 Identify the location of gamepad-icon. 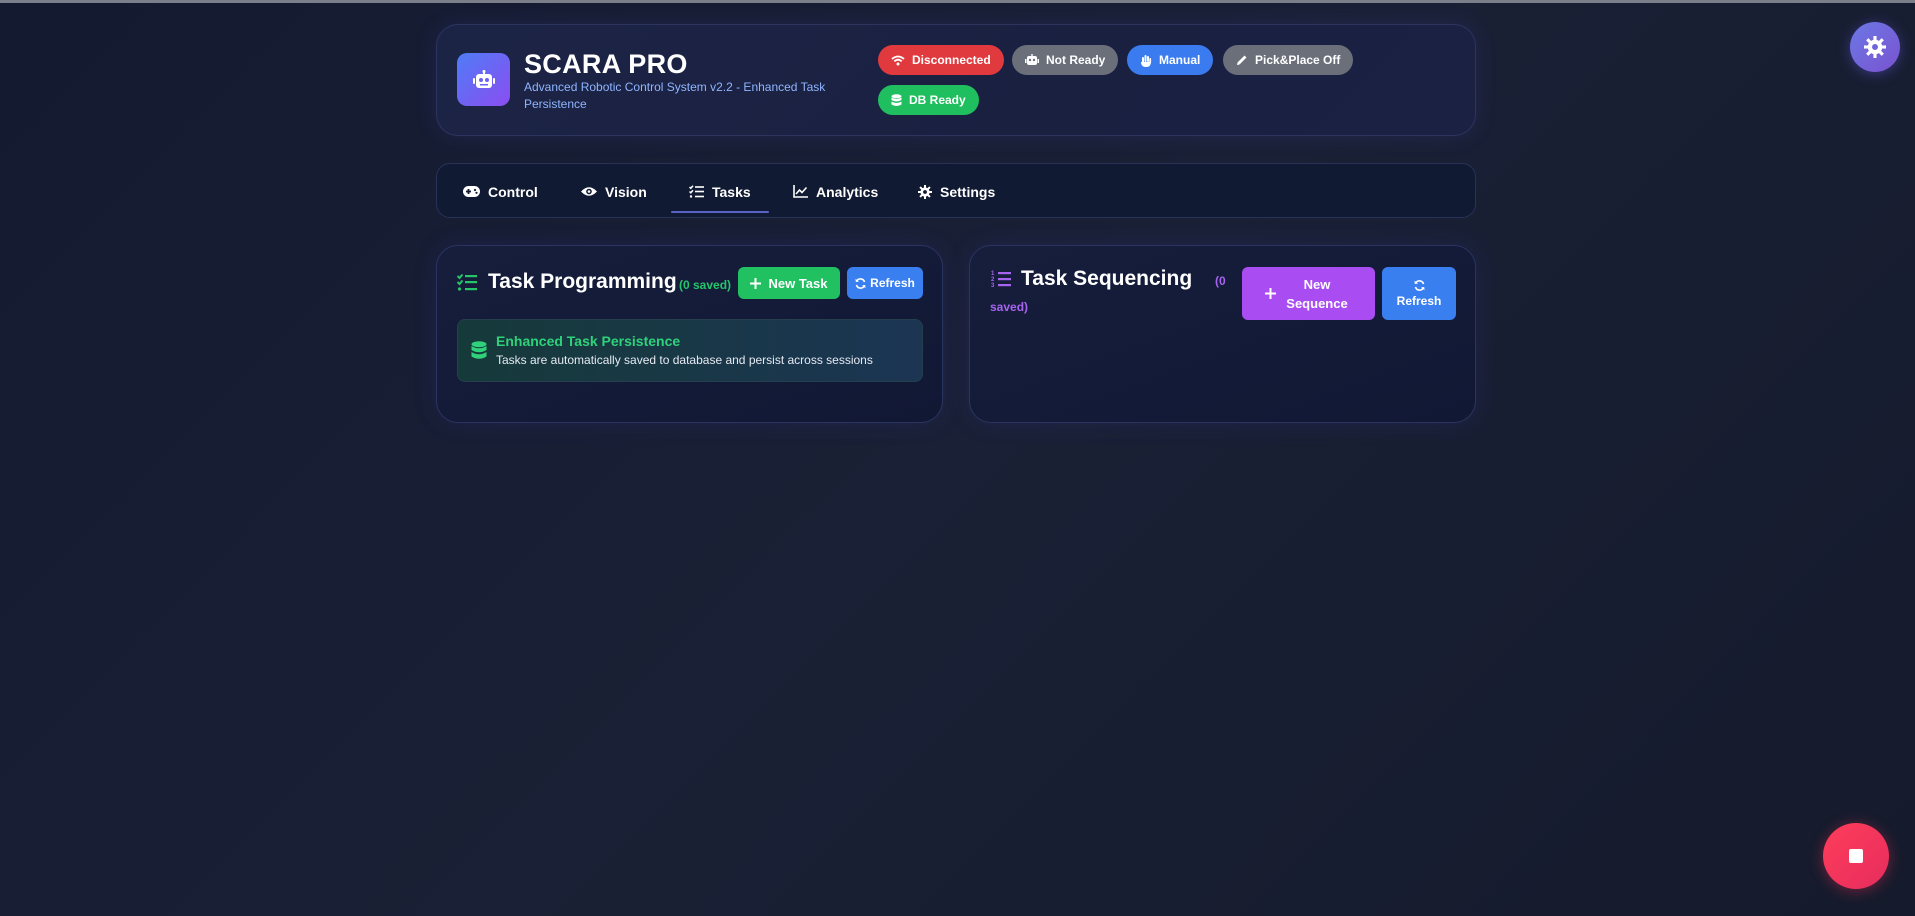
(471, 191).